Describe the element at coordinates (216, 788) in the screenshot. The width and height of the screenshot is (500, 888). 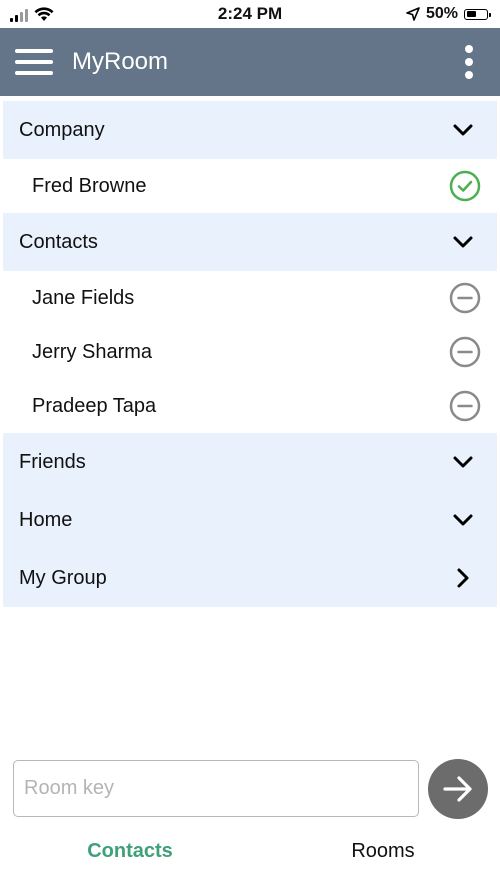
I see `room-key-input` at that location.